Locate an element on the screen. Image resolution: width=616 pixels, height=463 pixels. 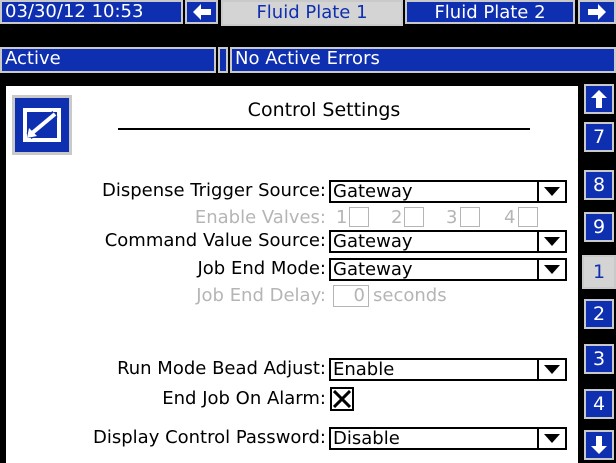
arrow-up-icon is located at coordinates (599, 99).